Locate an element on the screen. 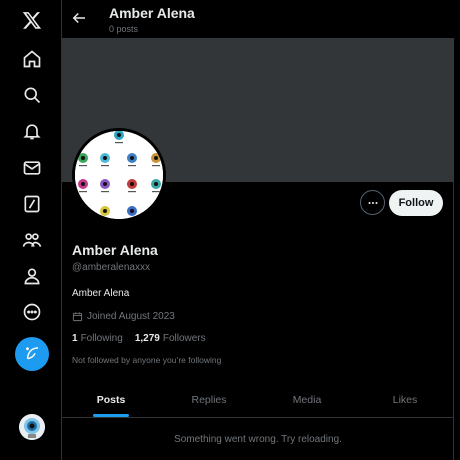 Image resolution: width=460 pixels, height=460 pixels. messages-envelope-icon is located at coordinates (32, 168).